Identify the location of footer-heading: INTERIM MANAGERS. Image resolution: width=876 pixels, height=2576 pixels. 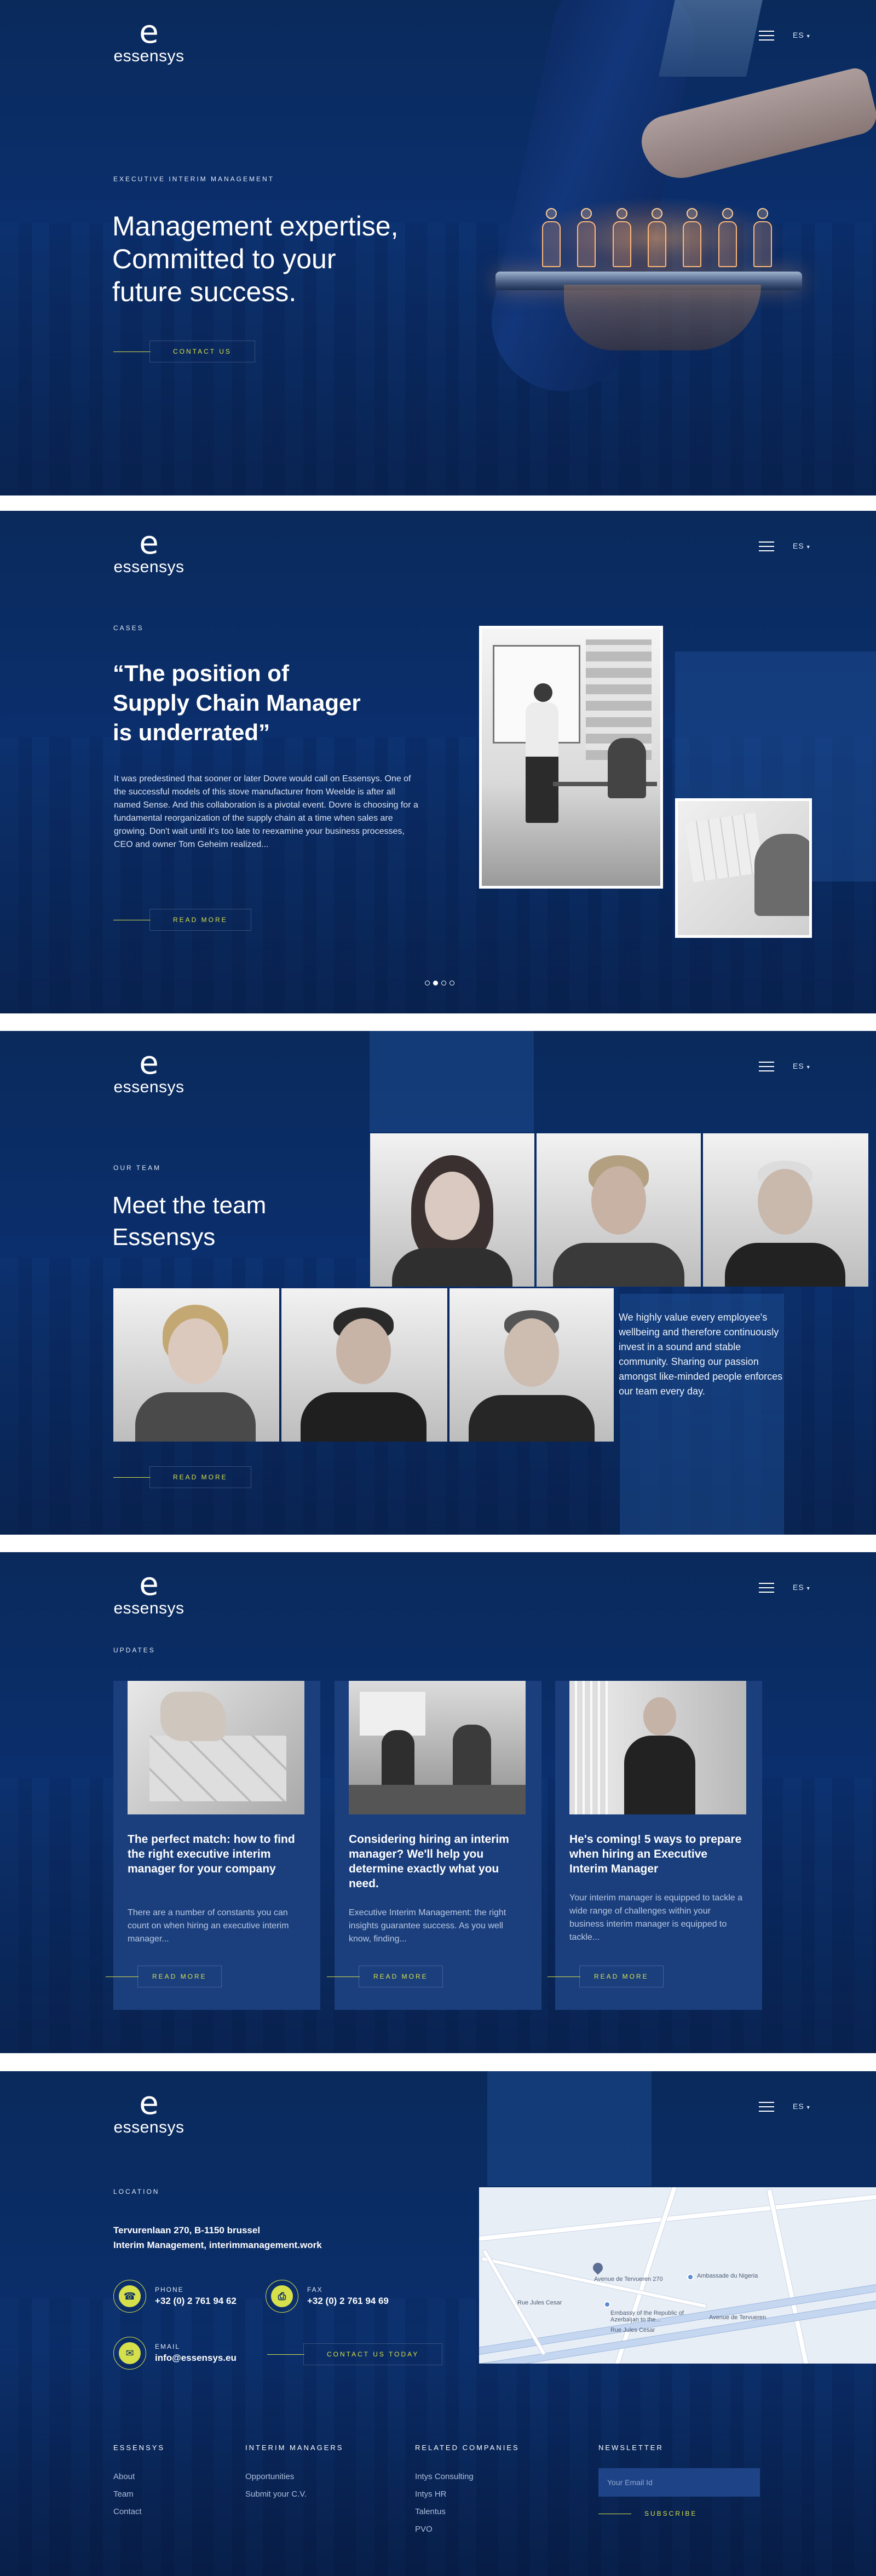
(294, 2448).